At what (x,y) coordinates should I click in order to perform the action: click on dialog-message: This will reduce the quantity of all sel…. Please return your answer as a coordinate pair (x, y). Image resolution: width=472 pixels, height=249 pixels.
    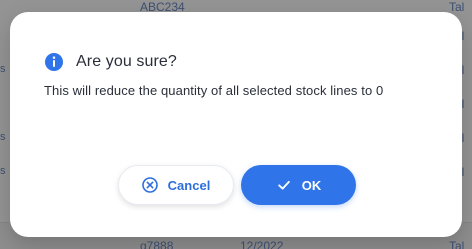
    Looking at the image, I should click on (214, 90).